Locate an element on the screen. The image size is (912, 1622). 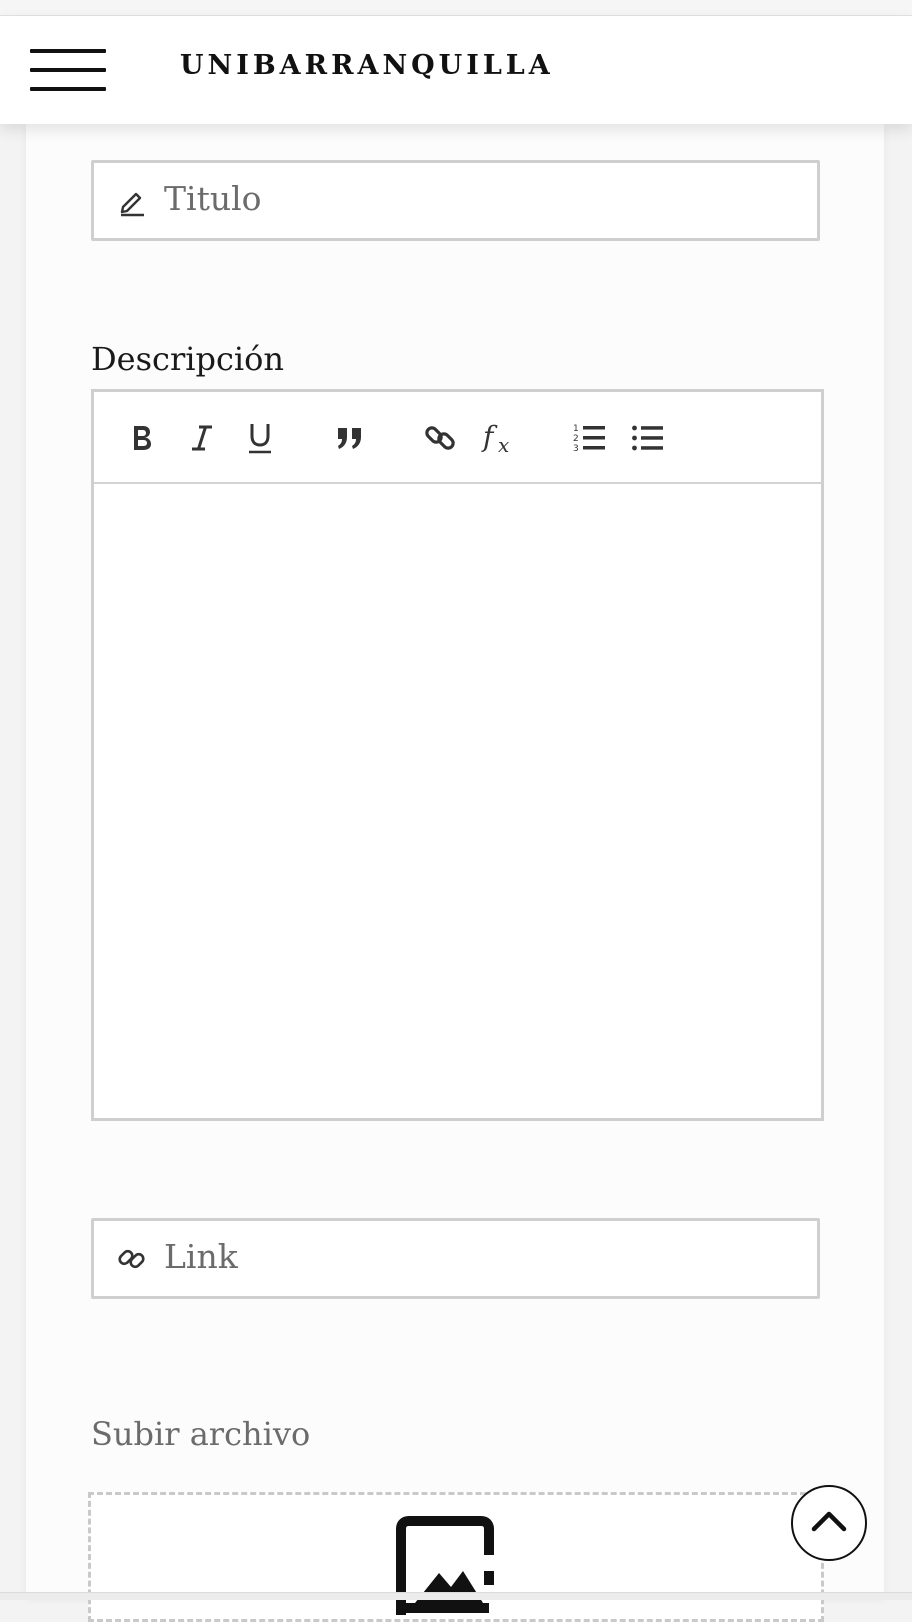
app-header: UNIBARRANQUILLA is located at coordinates (456, 70).